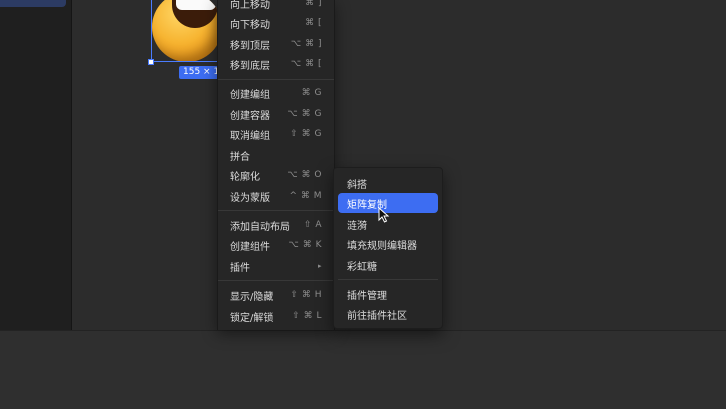 Image resolution: width=726 pixels, height=409 pixels. What do you see at coordinates (276, 196) in the screenshot?
I see `menu-item-use-as-mask: 设为蒙版 ^ ⌘ M` at bounding box center [276, 196].